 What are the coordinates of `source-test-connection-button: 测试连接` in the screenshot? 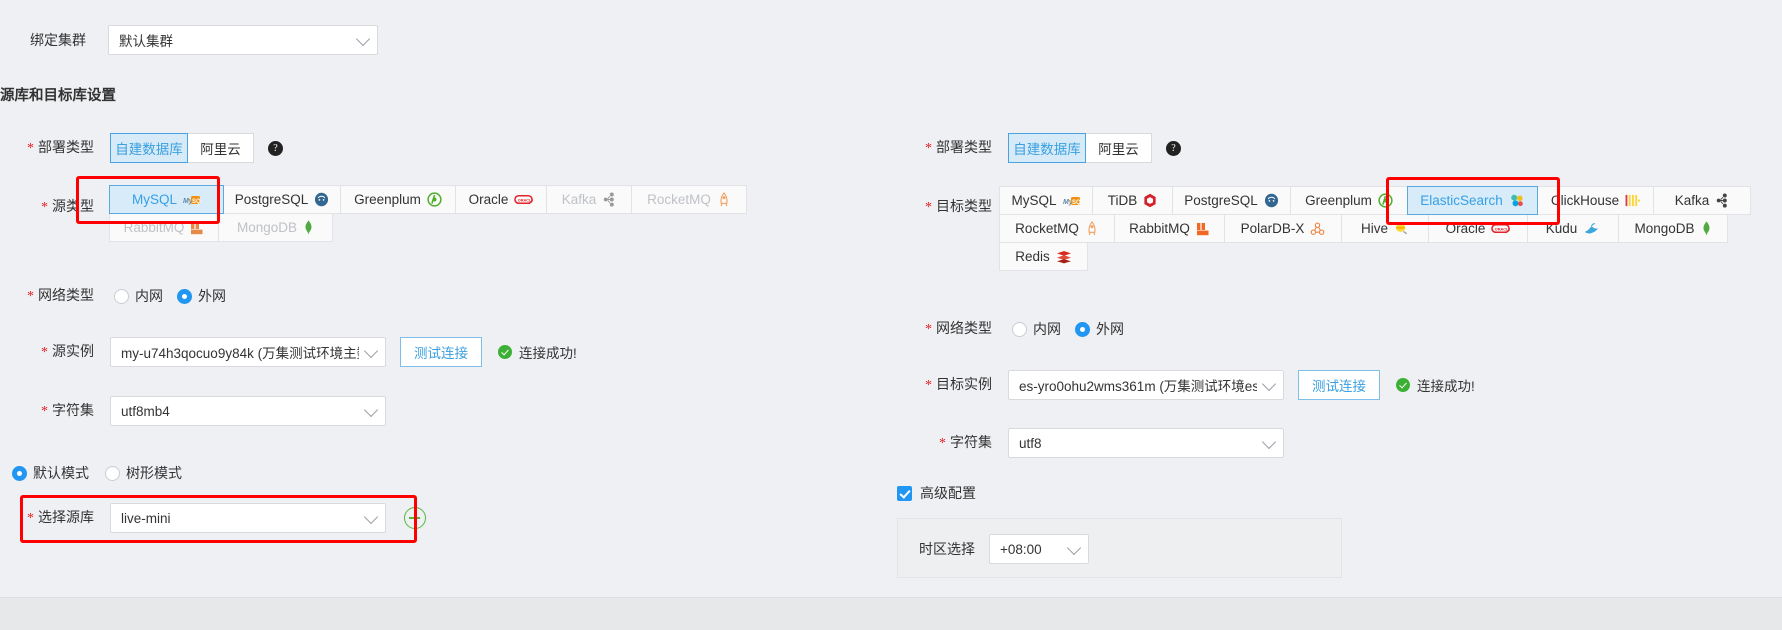 It's located at (441, 352).